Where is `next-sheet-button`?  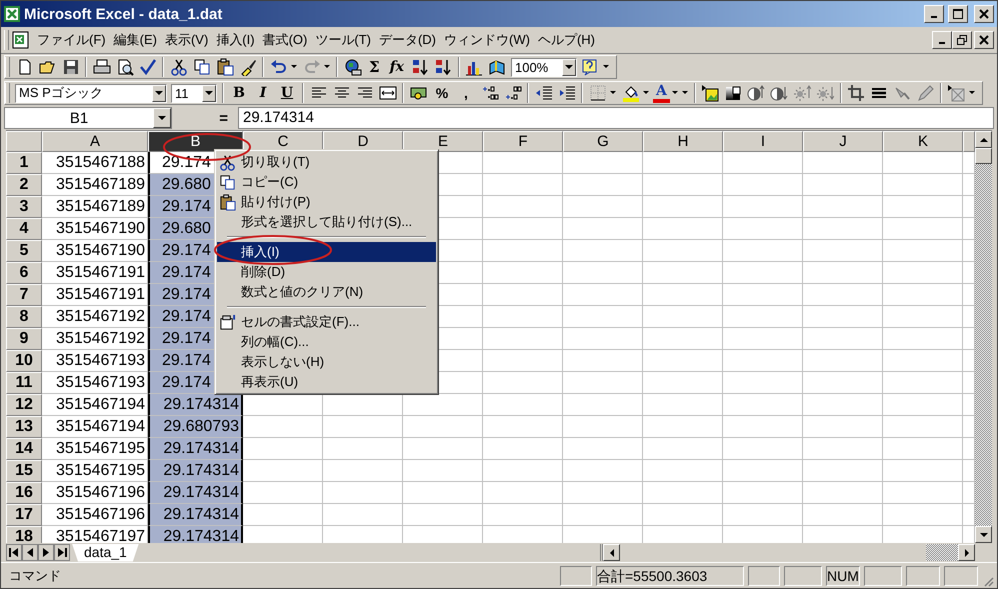 next-sheet-button is located at coordinates (46, 552).